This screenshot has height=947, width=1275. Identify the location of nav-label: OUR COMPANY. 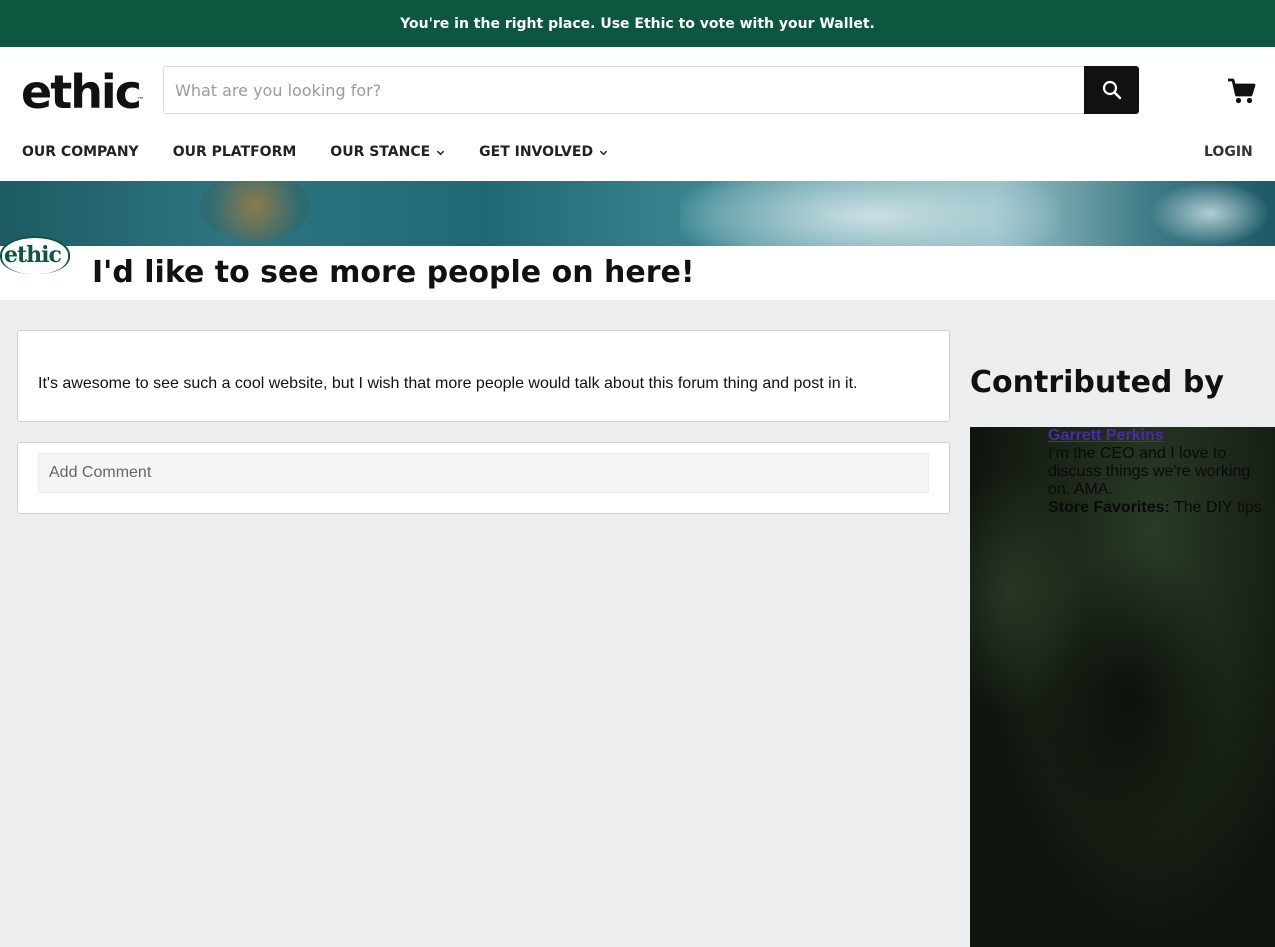
(80, 152).